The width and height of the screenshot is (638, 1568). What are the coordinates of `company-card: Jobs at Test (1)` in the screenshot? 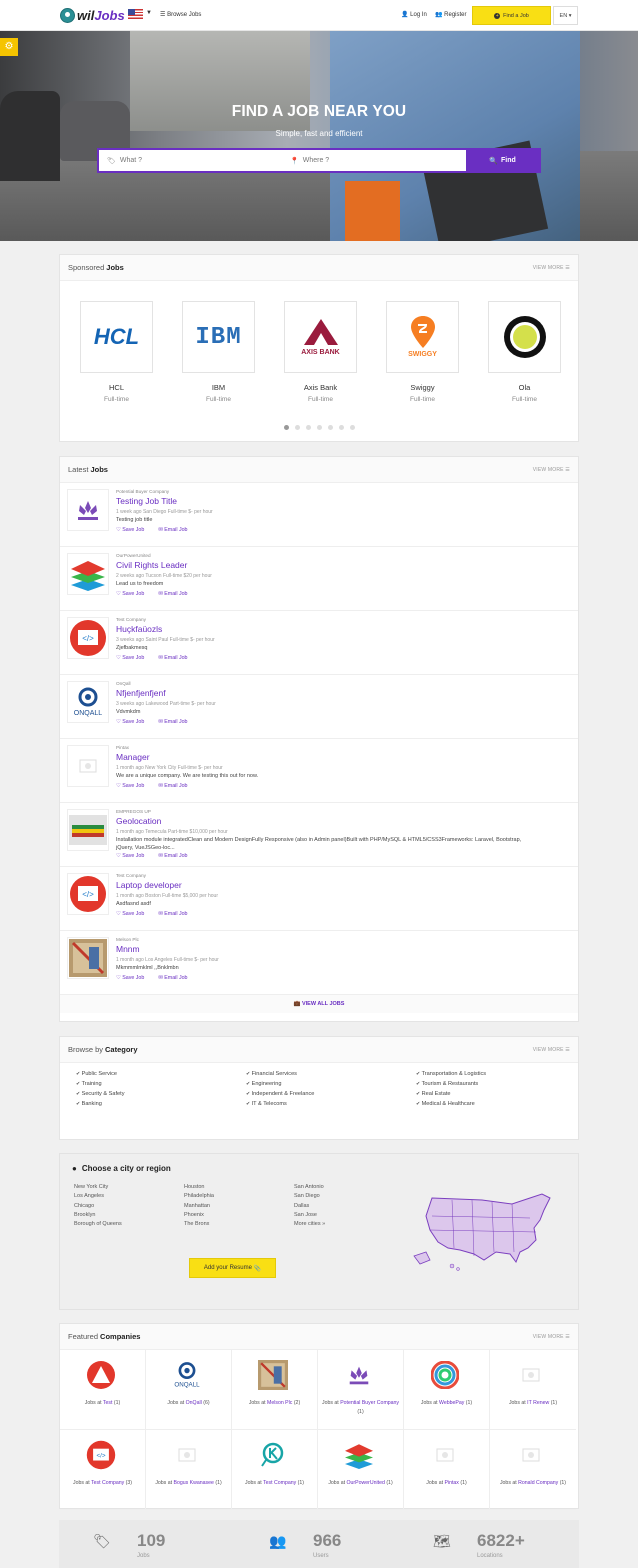 It's located at (103, 1390).